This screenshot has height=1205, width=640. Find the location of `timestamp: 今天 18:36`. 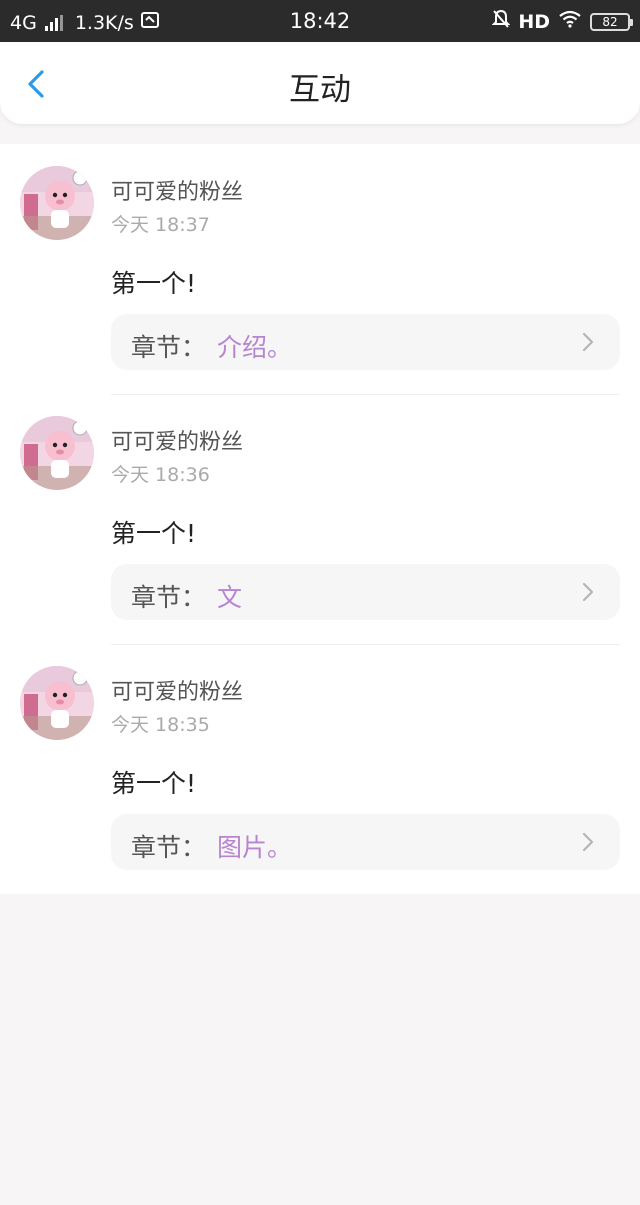

timestamp: 今天 18:36 is located at coordinates (160, 475).